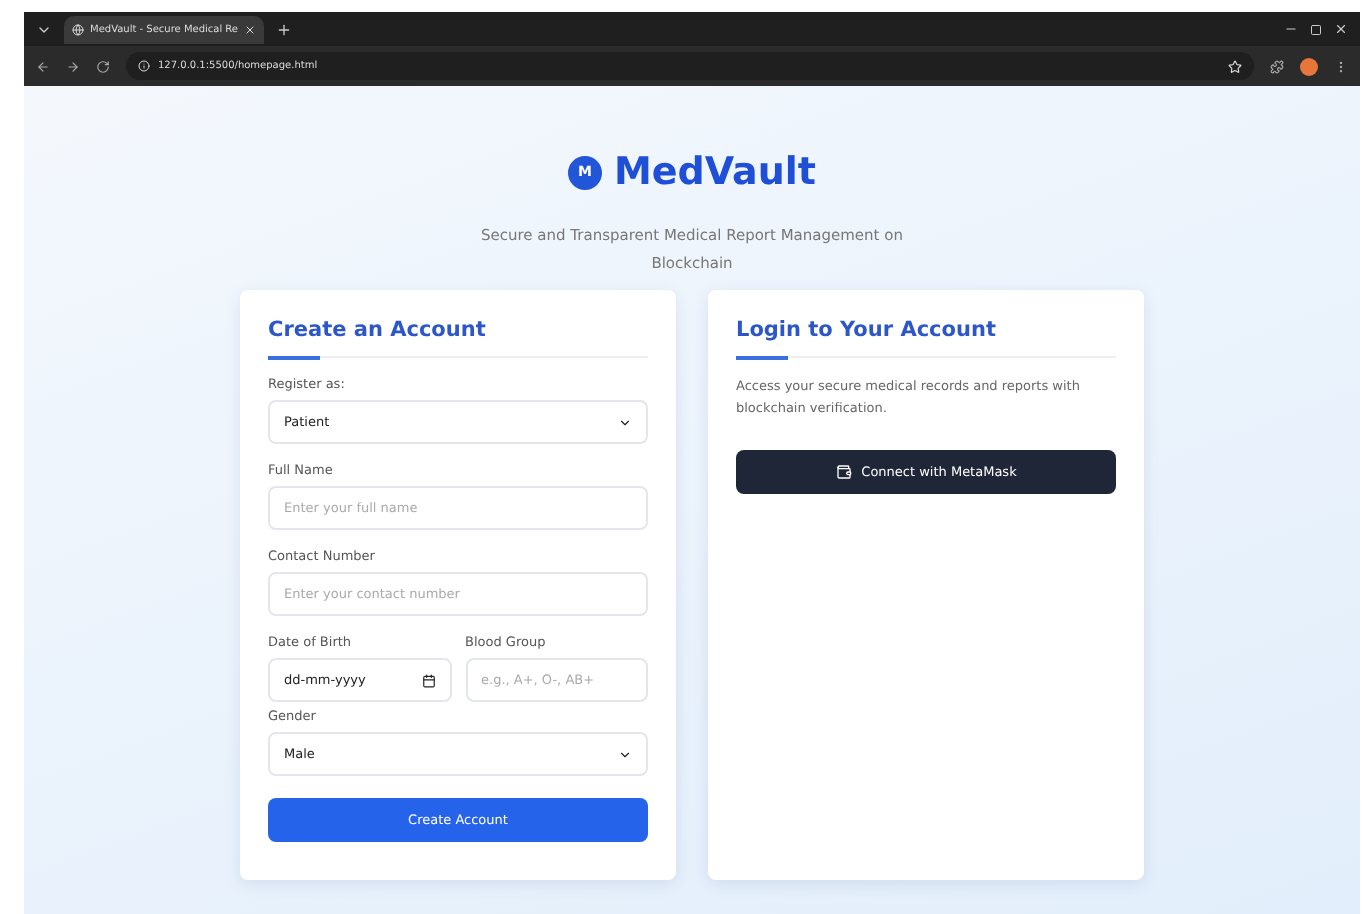 The height and width of the screenshot is (914, 1372). I want to click on new-tab-icon, so click(284, 29).